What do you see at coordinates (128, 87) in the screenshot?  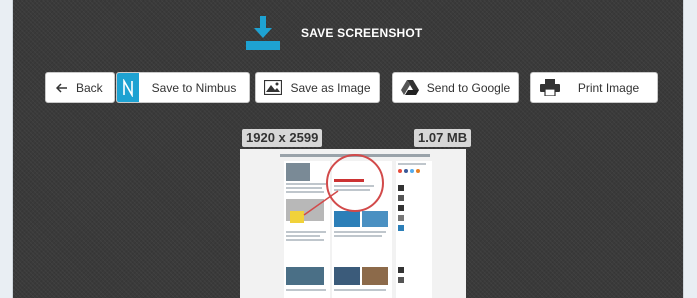 I see `nimbus-icon` at bounding box center [128, 87].